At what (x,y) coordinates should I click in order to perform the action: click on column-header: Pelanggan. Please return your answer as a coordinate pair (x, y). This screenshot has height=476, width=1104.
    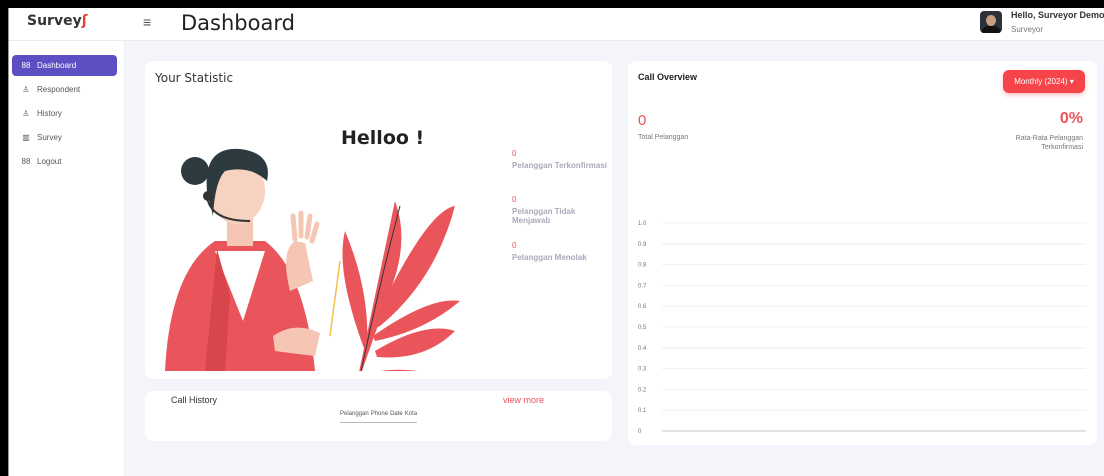
    Looking at the image, I should click on (354, 416).